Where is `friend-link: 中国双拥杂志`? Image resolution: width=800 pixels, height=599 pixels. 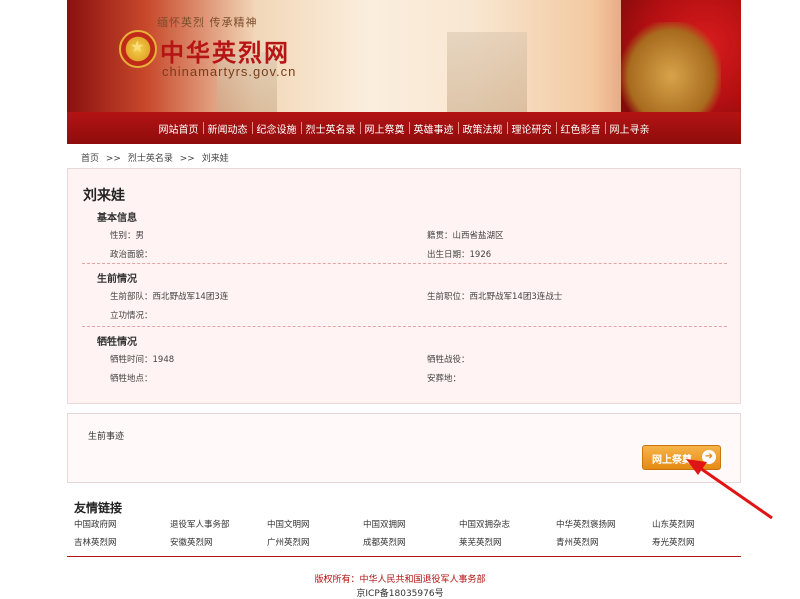
friend-link: 中国双拥杂志 is located at coordinates (484, 524).